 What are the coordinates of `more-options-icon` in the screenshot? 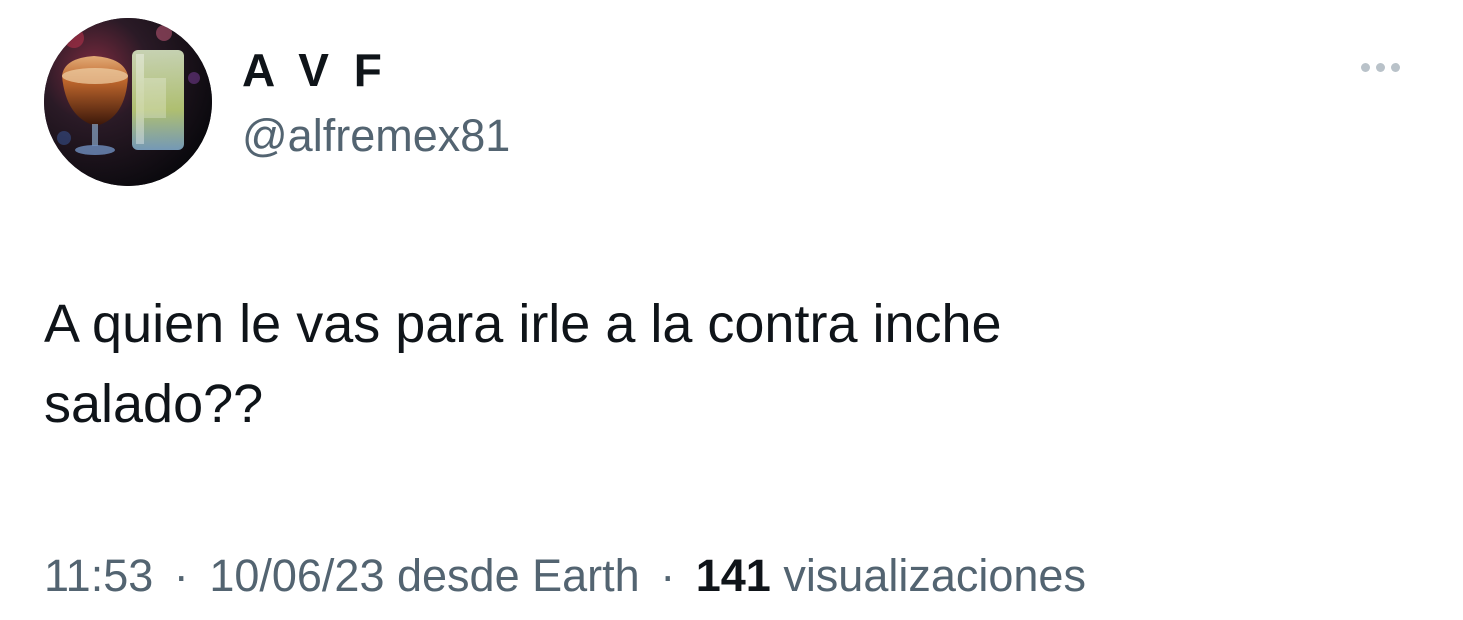 It's located at (1380, 67).